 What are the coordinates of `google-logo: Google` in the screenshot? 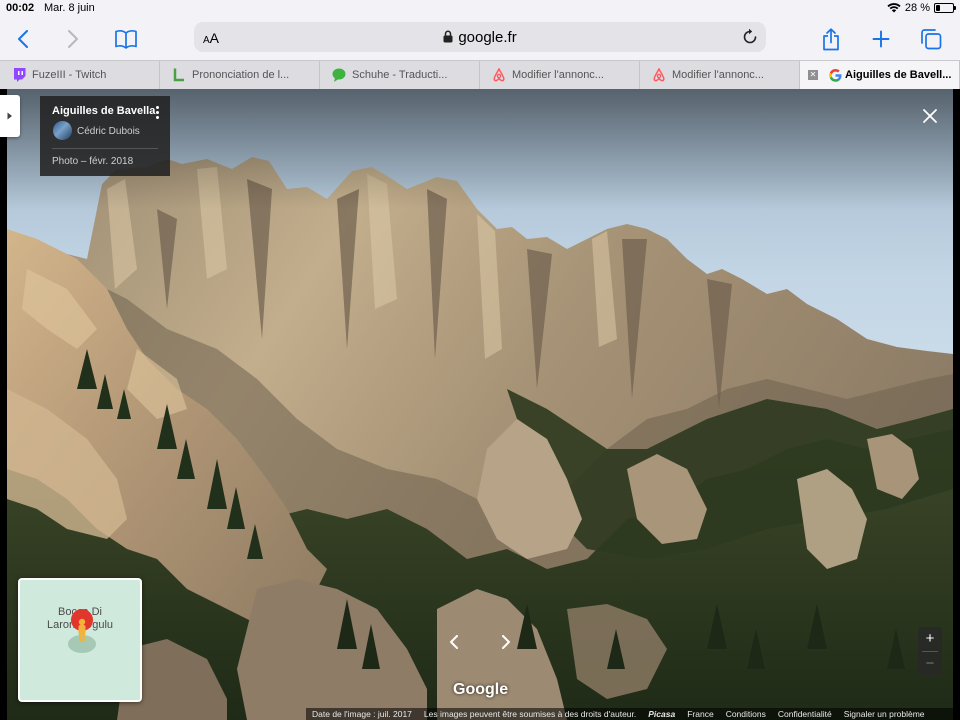 It's located at (481, 689).